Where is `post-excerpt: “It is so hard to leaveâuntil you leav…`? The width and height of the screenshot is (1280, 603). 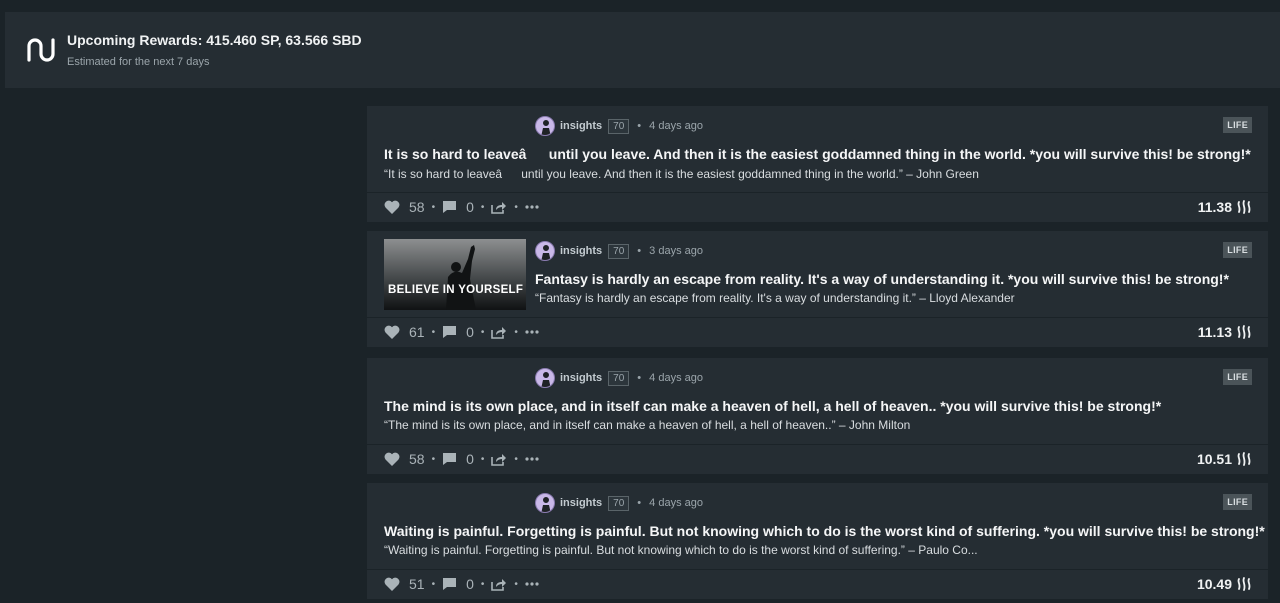
post-excerpt: “It is so hard to leaveâuntil you leav… is located at coordinates (681, 174).